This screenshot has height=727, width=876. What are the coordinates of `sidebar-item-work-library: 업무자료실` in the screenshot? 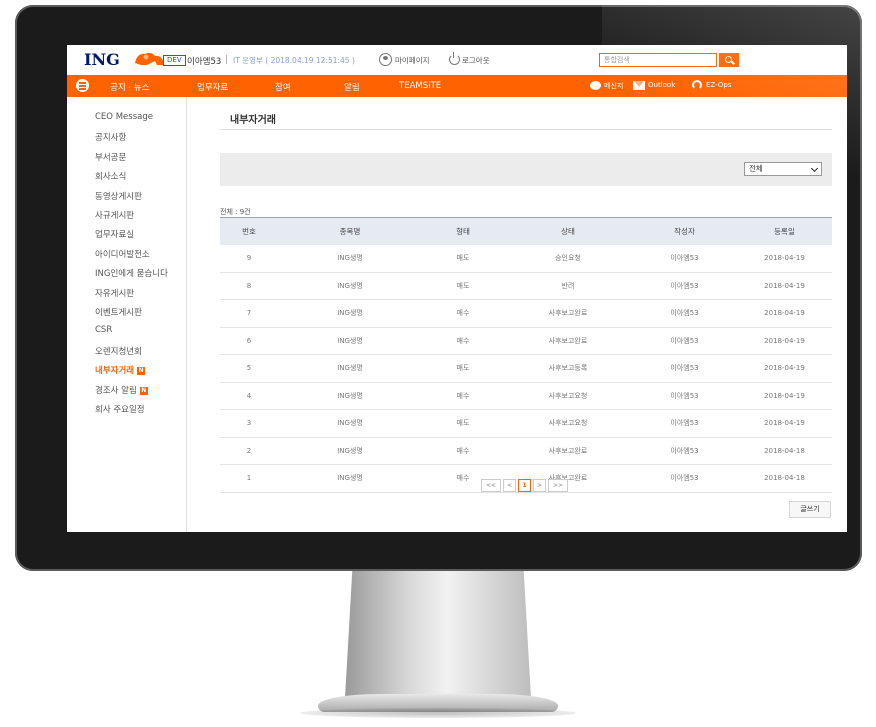 It's located at (114, 234).